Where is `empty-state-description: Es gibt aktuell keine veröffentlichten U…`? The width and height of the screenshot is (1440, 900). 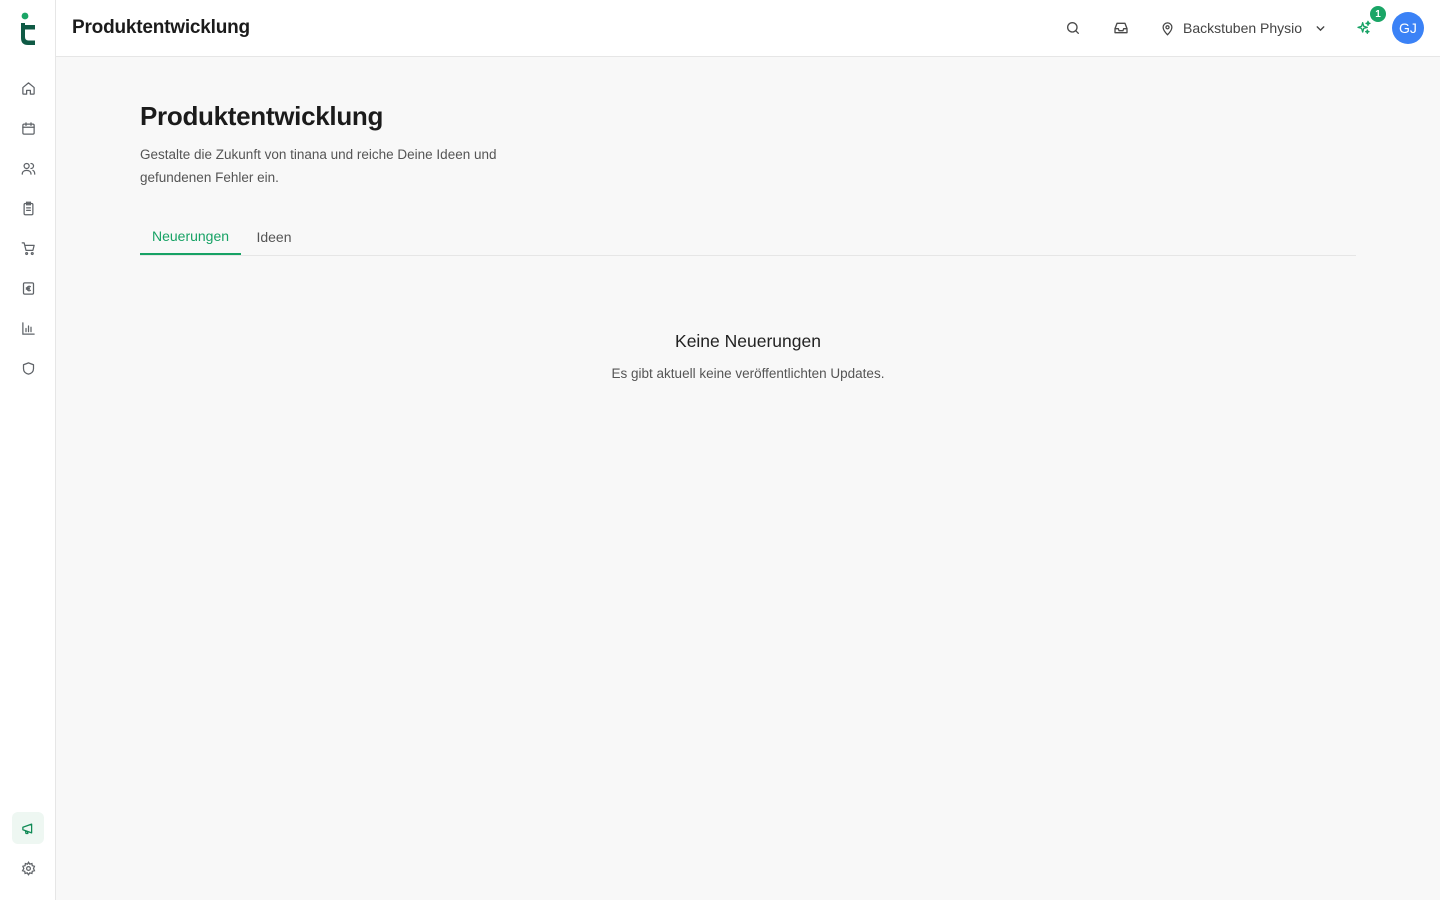
empty-state-description: Es gibt aktuell keine veröffentlichten U… is located at coordinates (748, 373).